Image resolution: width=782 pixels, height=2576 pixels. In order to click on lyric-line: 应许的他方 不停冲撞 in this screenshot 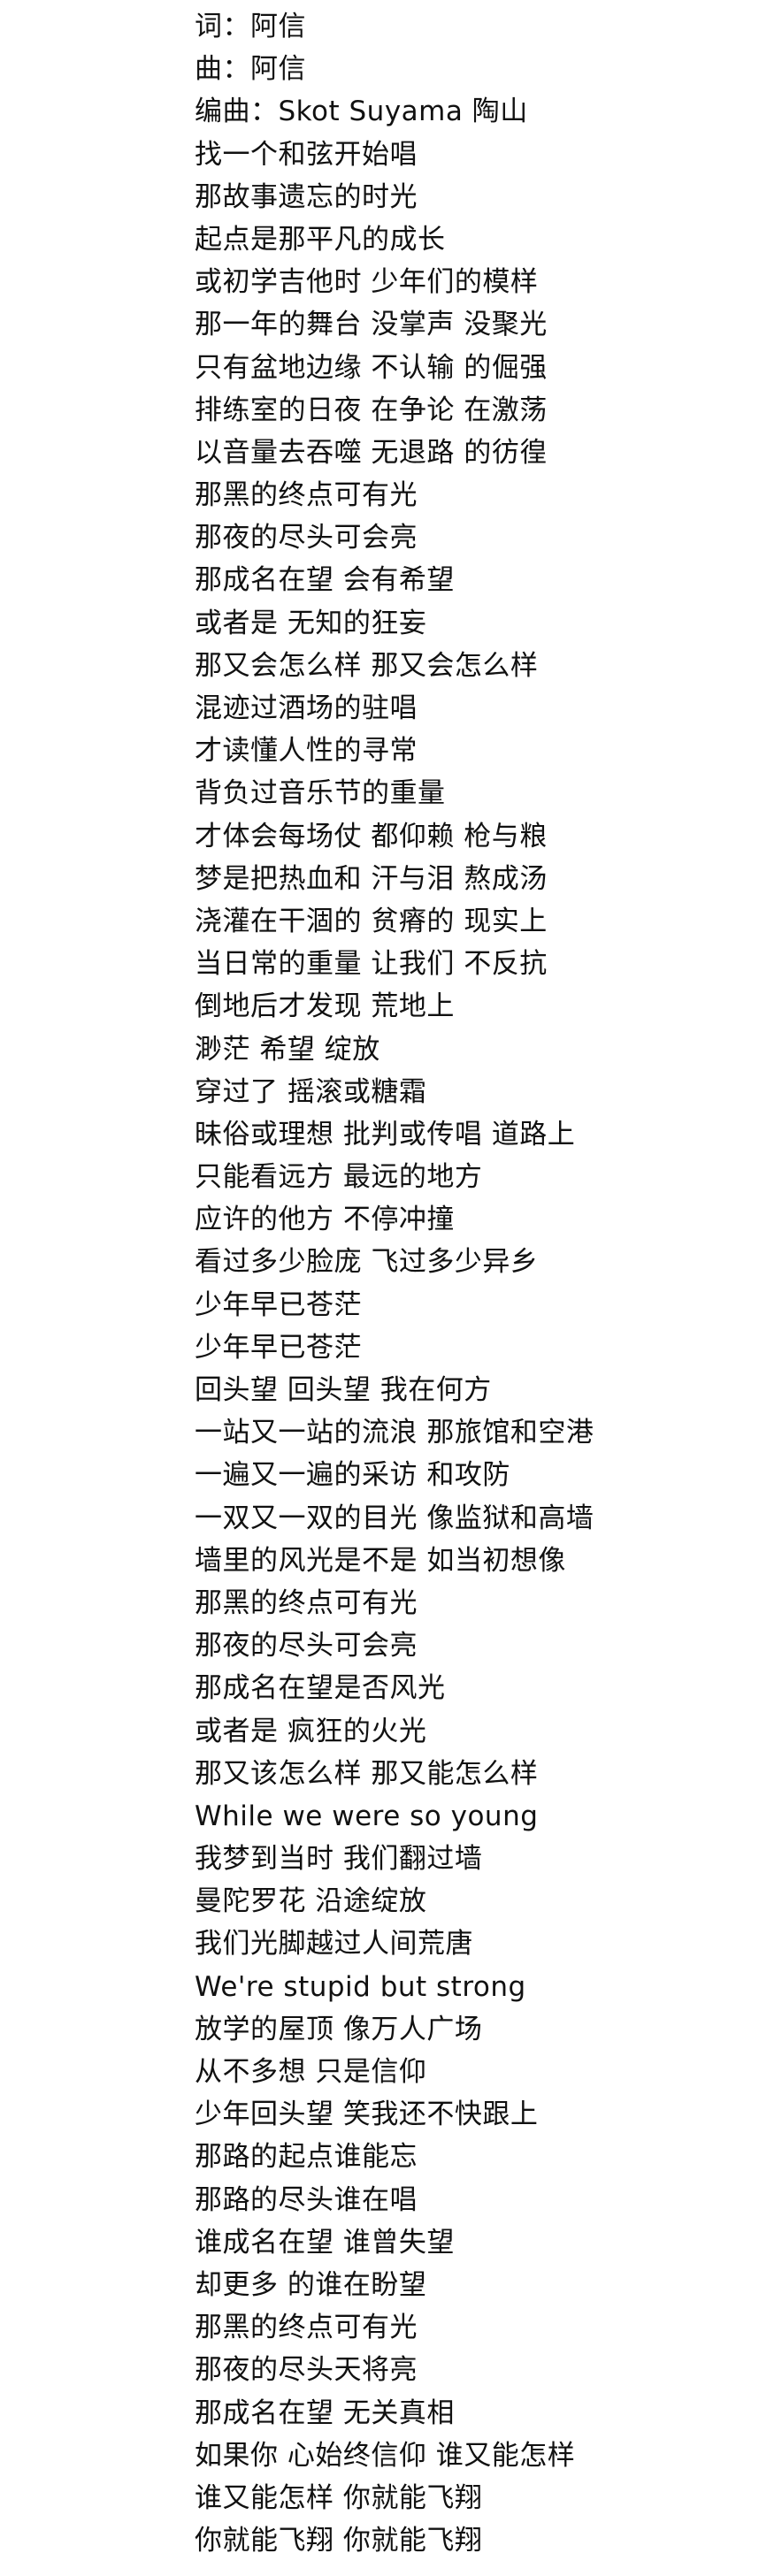, I will do `click(325, 1220)`.